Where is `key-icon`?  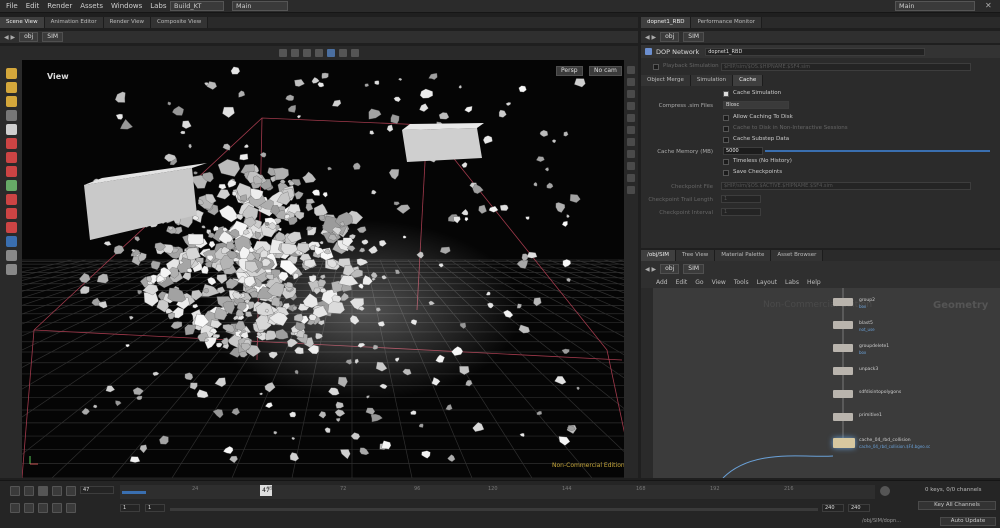 key-icon is located at coordinates (885, 491).